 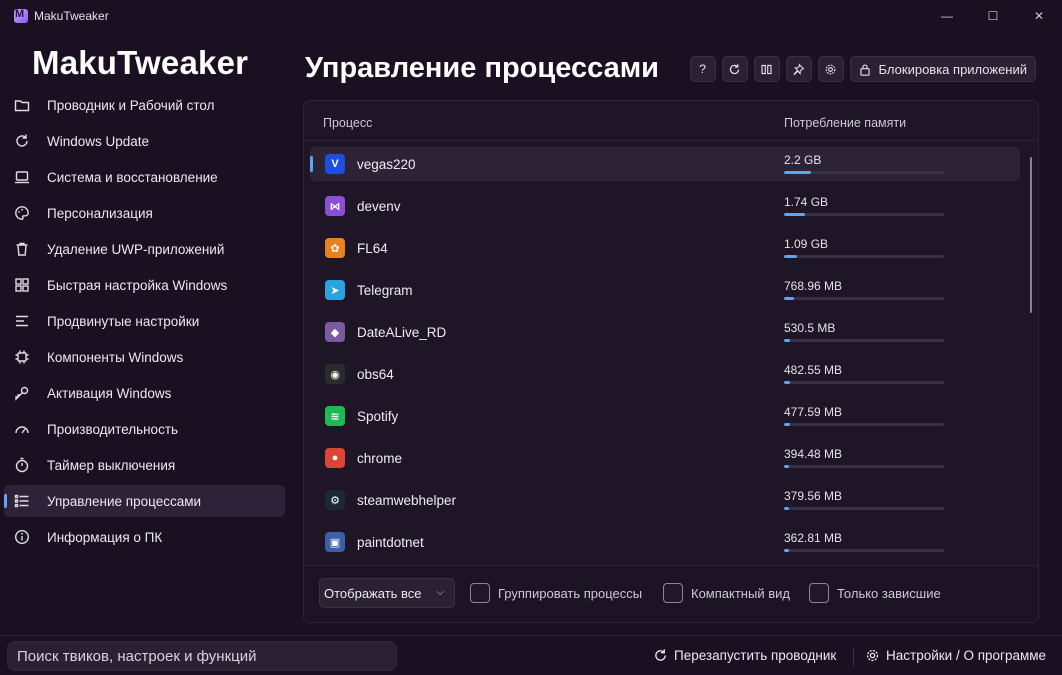 I want to click on settings-about-label: Настройки / О программе, so click(x=966, y=655).